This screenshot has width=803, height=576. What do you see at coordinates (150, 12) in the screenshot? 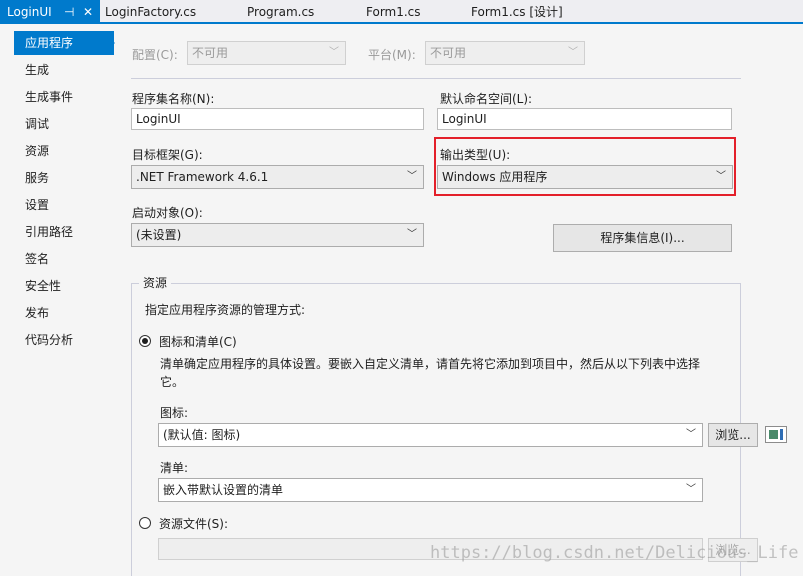
I see `tab-loginfactory-cs: LoginFactory.cs` at bounding box center [150, 12].